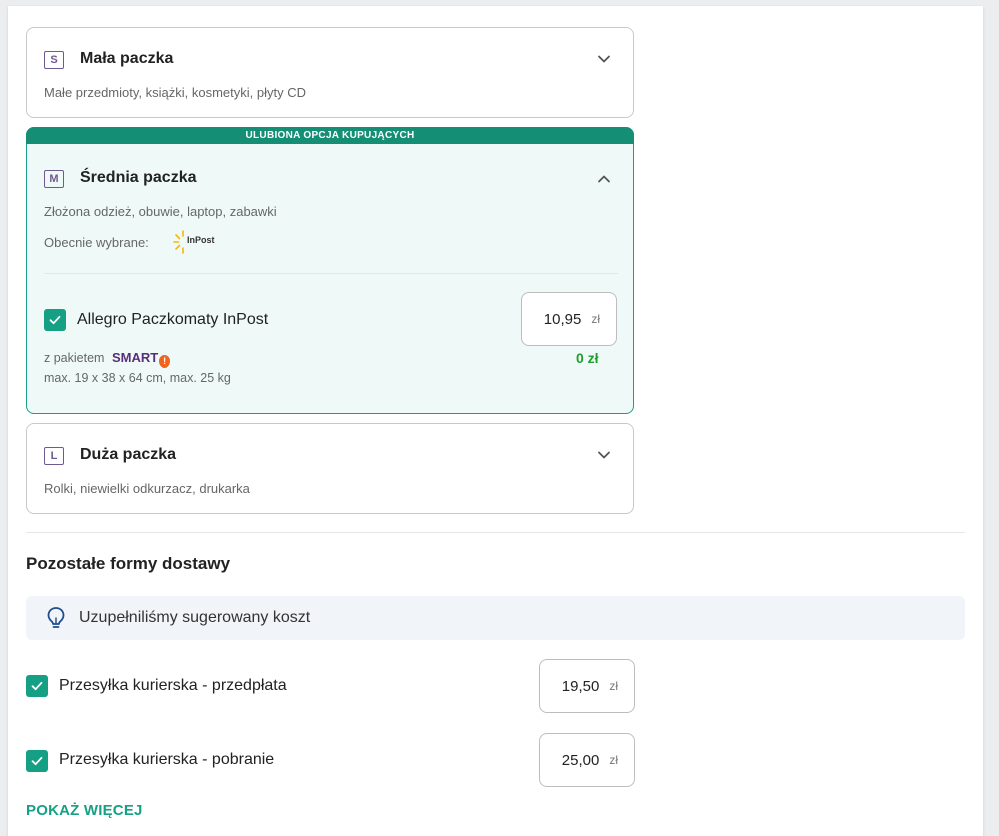 This screenshot has height=836, width=999. Describe the element at coordinates (54, 179) in the screenshot. I see `size-badge-m: M` at that location.